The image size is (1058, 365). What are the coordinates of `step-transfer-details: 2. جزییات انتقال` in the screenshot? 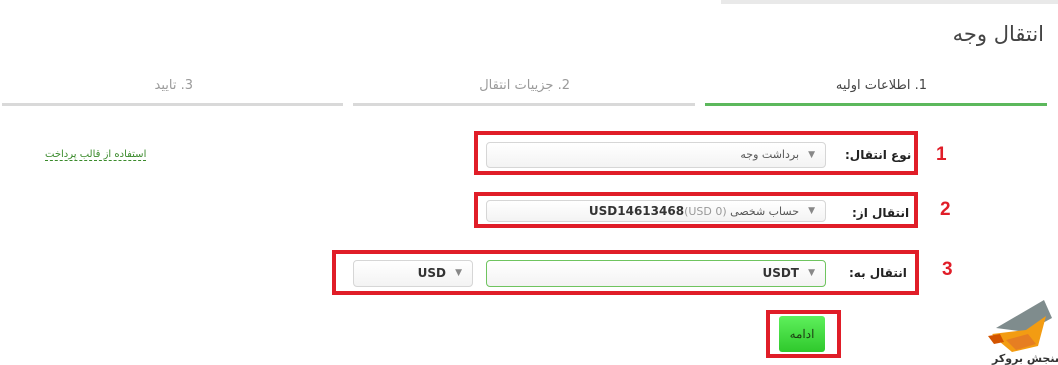 It's located at (524, 91).